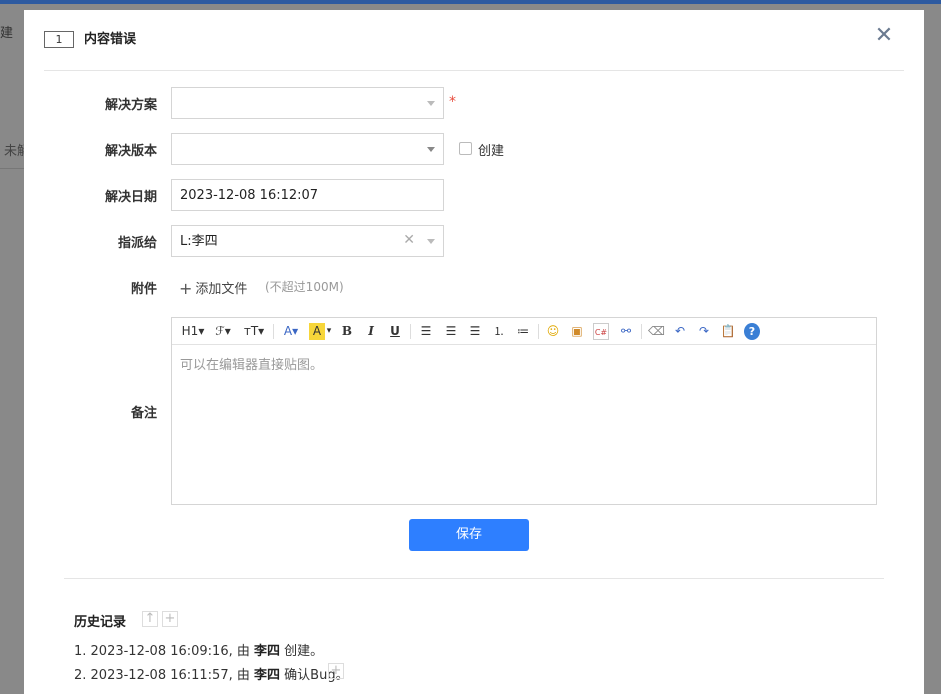 The width and height of the screenshot is (941, 694). Describe the element at coordinates (884, 36) in the screenshot. I see `close-icon: ✕` at that location.